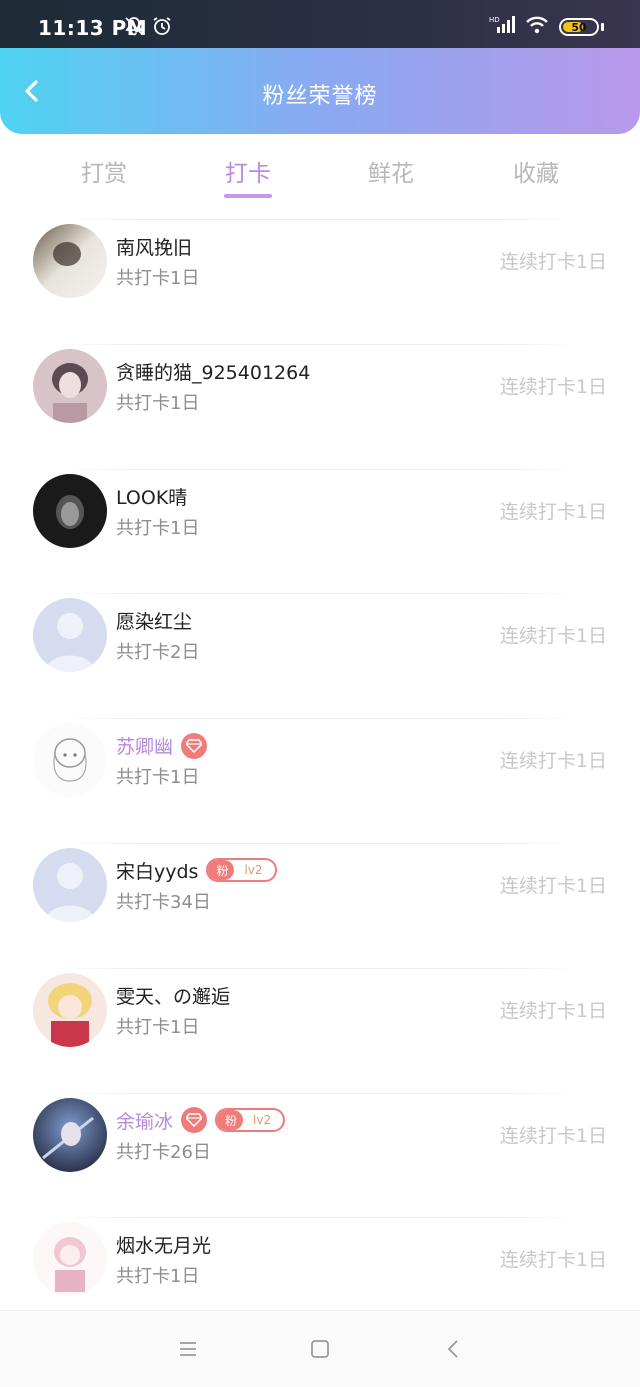 The width and height of the screenshot is (640, 1387). I want to click on back-triangle-icon, so click(452, 1349).